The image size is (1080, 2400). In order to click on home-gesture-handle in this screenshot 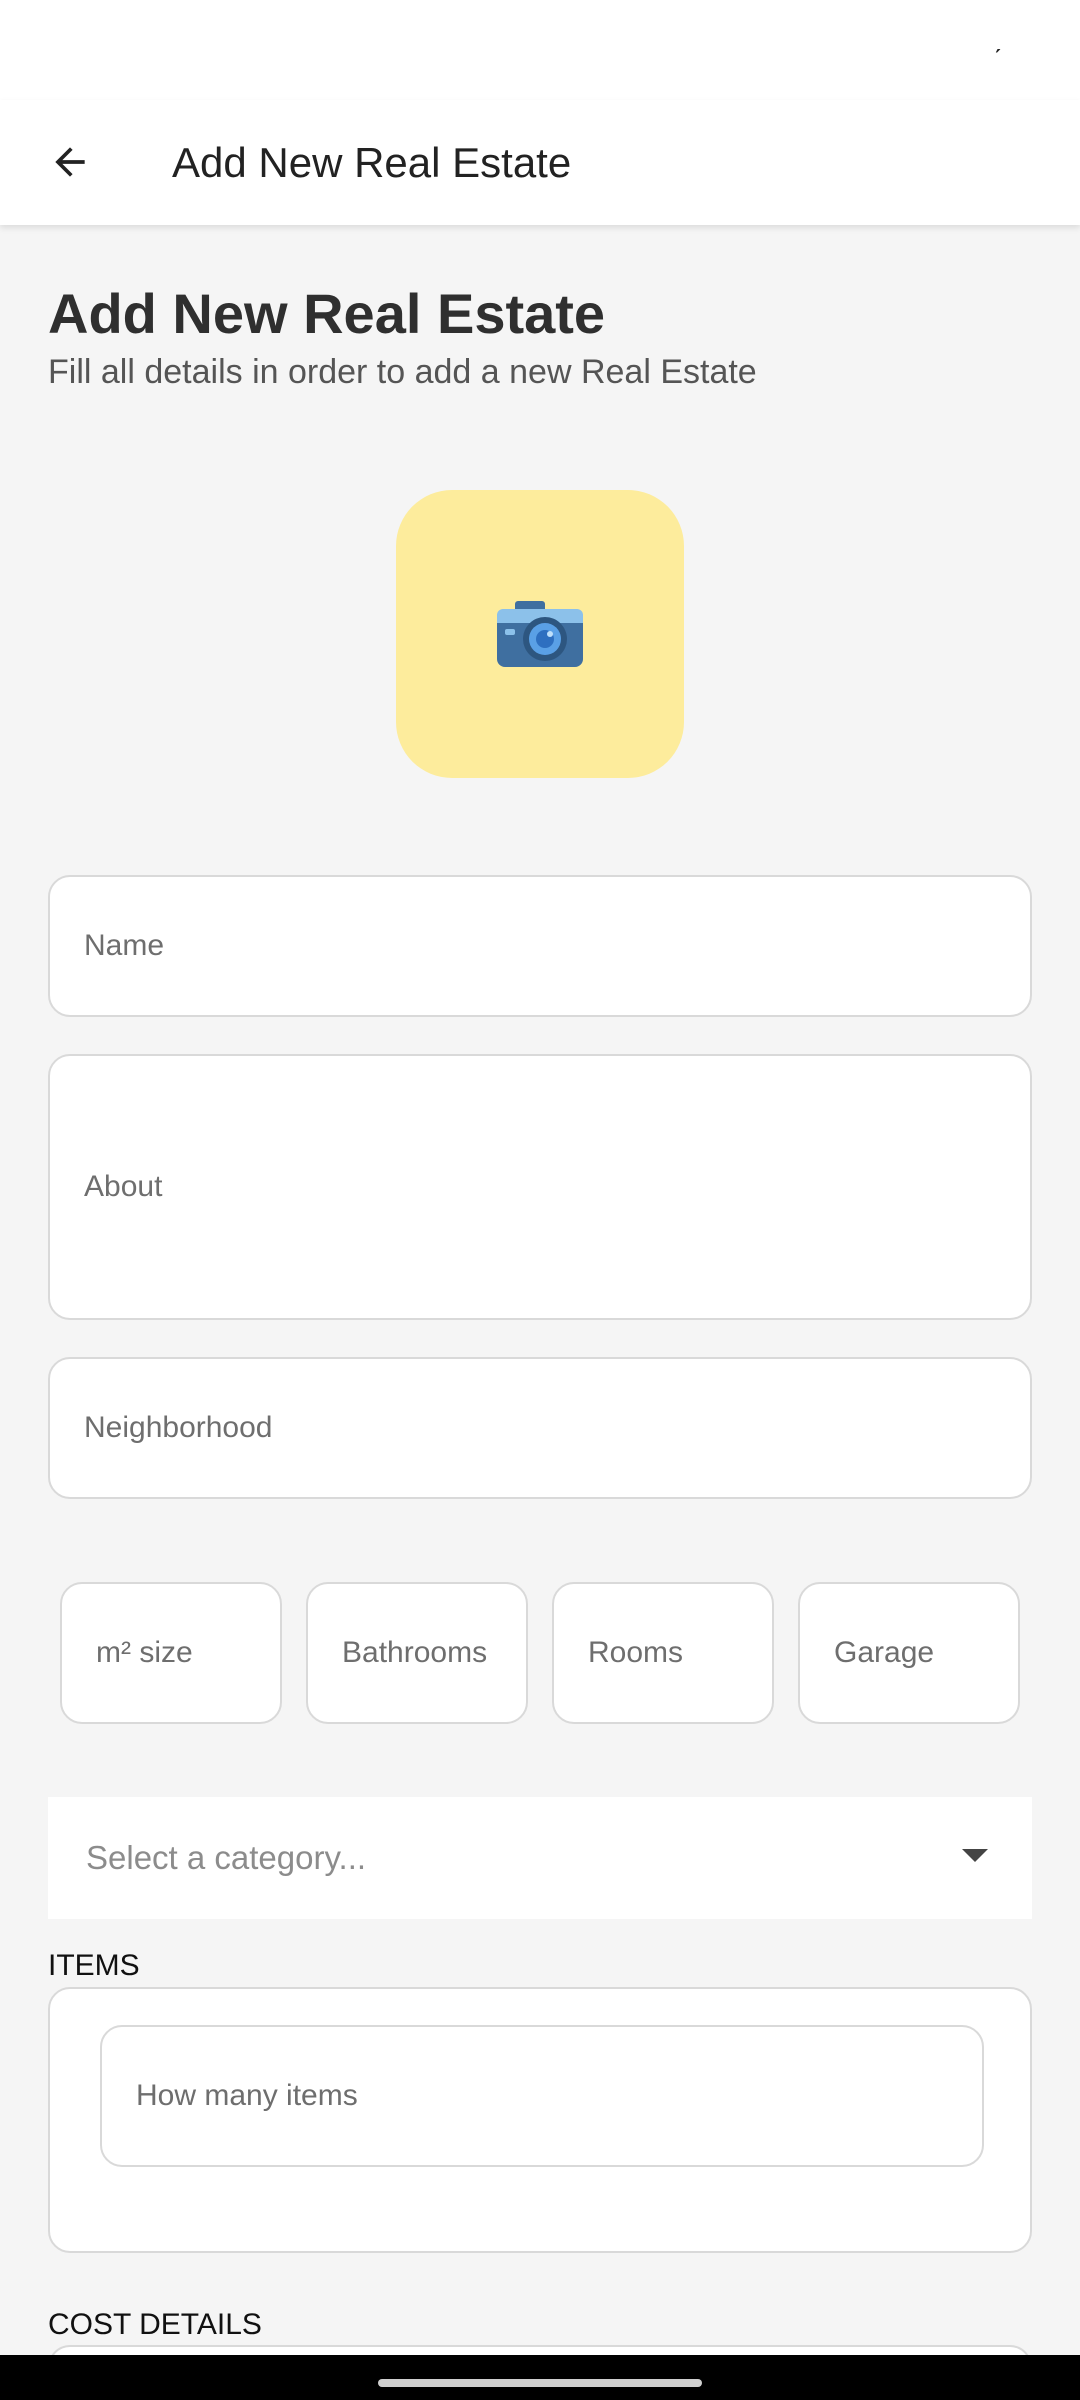, I will do `click(540, 2383)`.